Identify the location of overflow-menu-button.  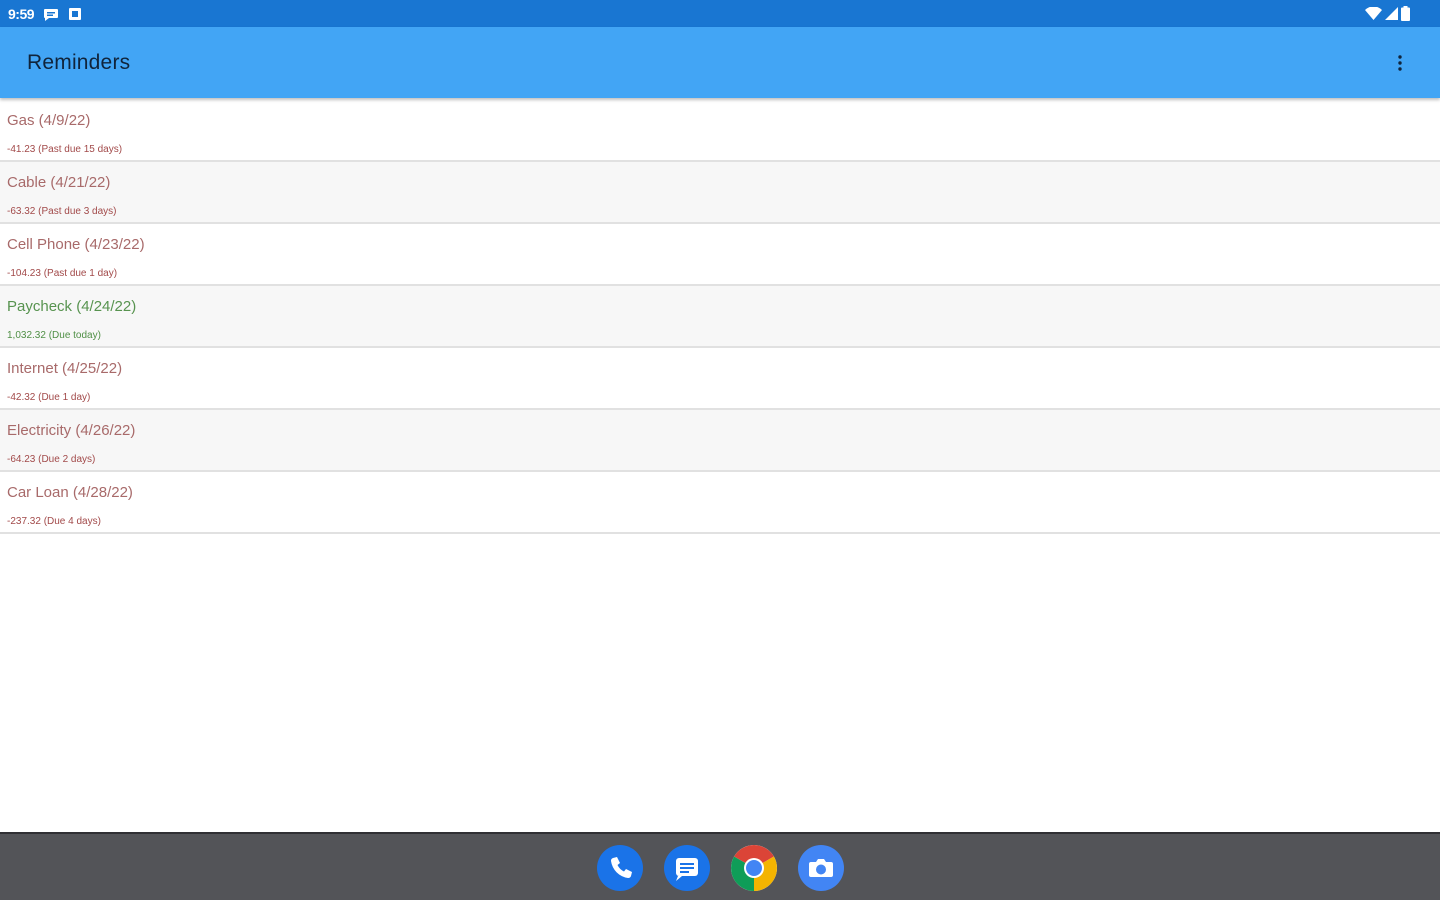
(1400, 63).